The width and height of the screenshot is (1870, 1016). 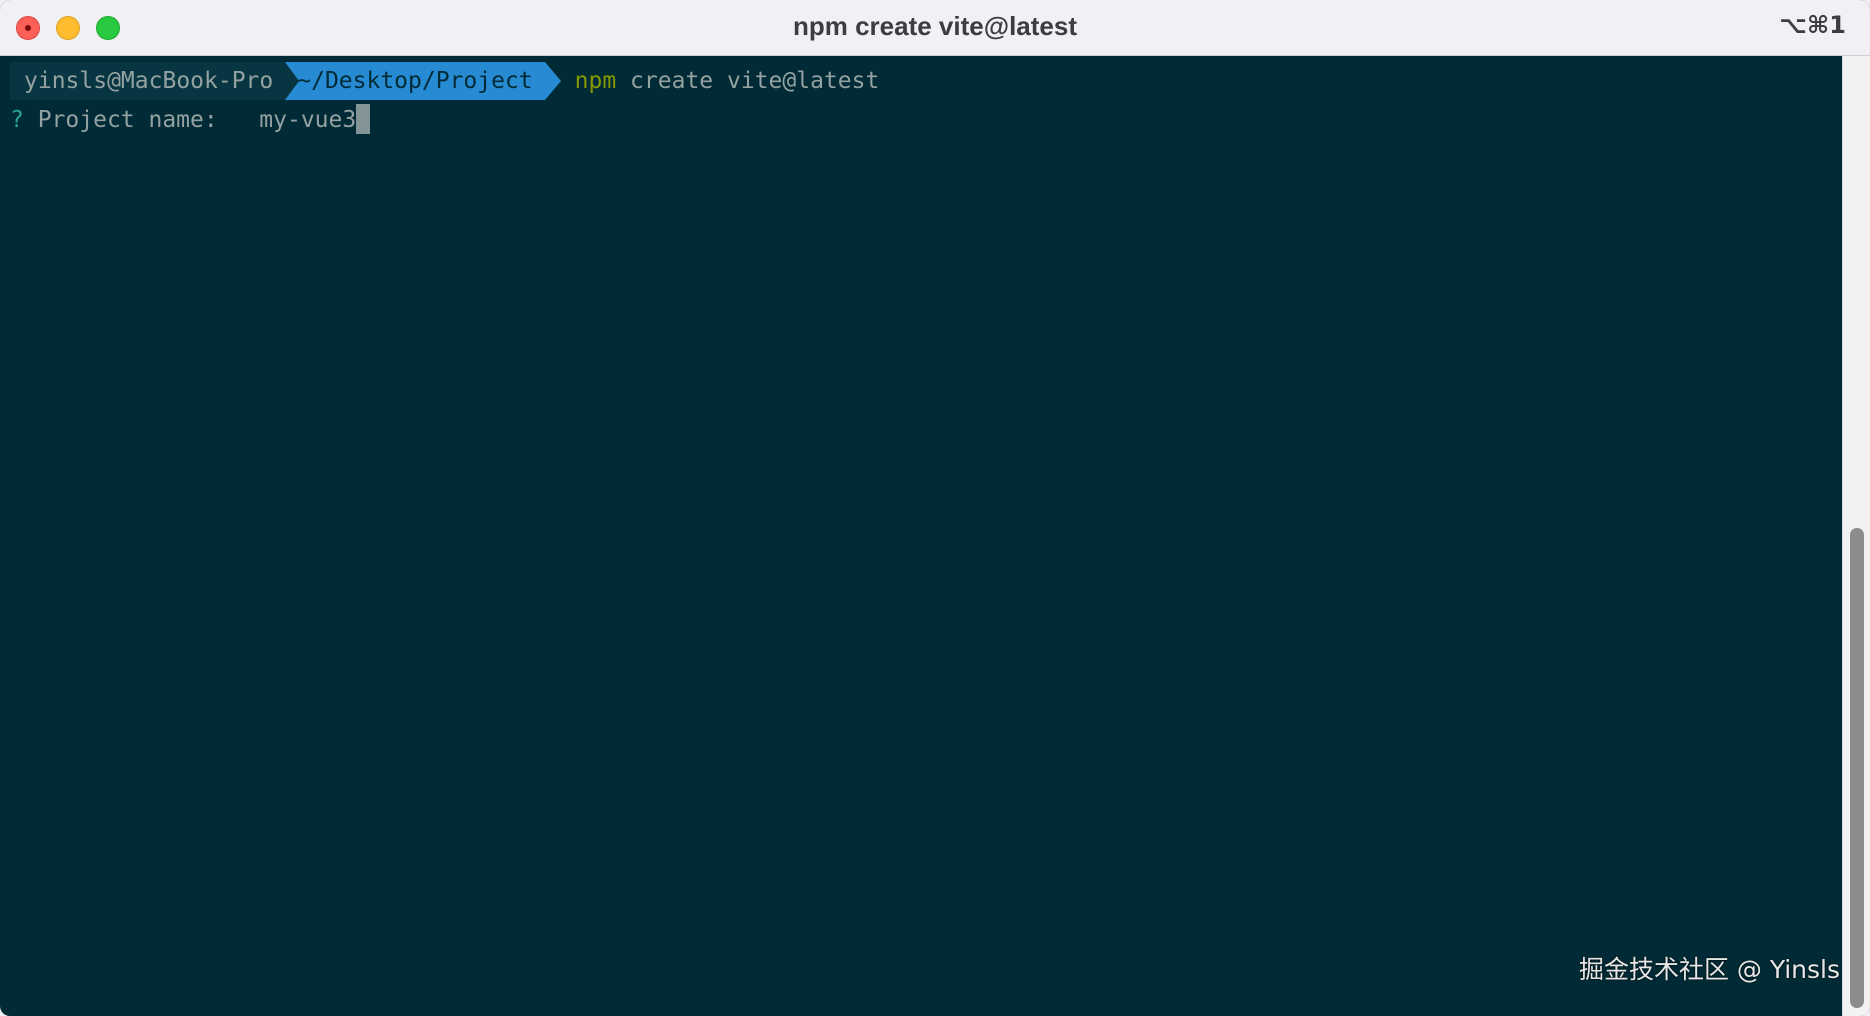 I want to click on command-args: create vite@latest, so click(x=748, y=81).